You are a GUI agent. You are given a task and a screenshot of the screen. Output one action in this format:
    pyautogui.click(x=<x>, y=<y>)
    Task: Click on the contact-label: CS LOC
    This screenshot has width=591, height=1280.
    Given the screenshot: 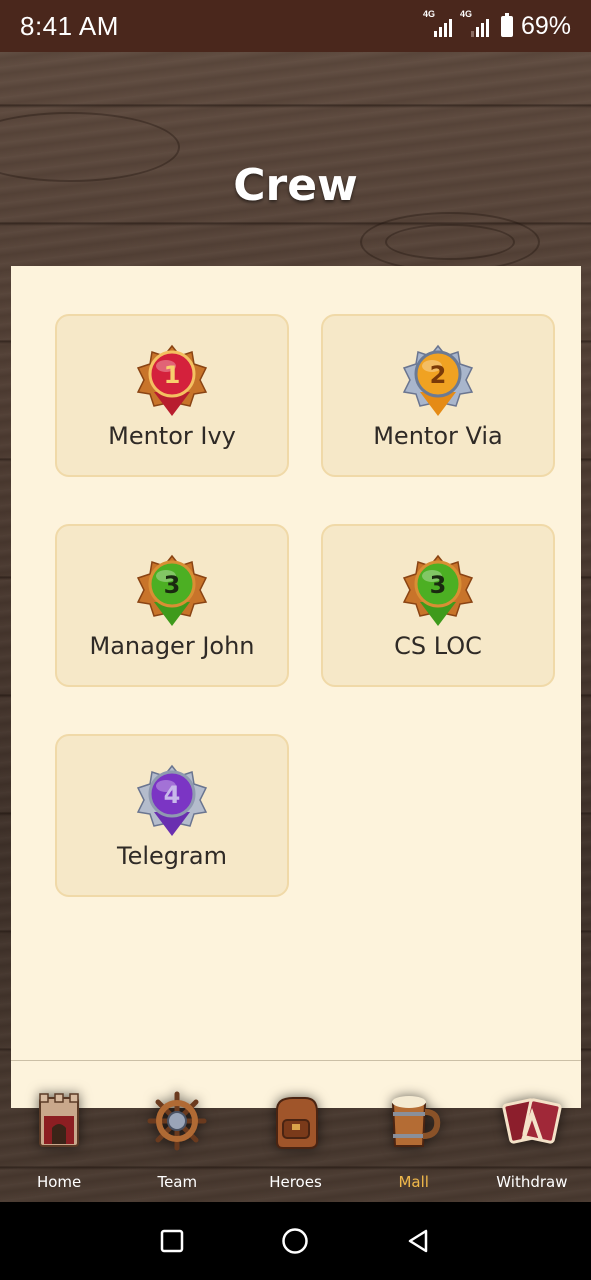 What is the action you would take?
    pyautogui.click(x=438, y=646)
    